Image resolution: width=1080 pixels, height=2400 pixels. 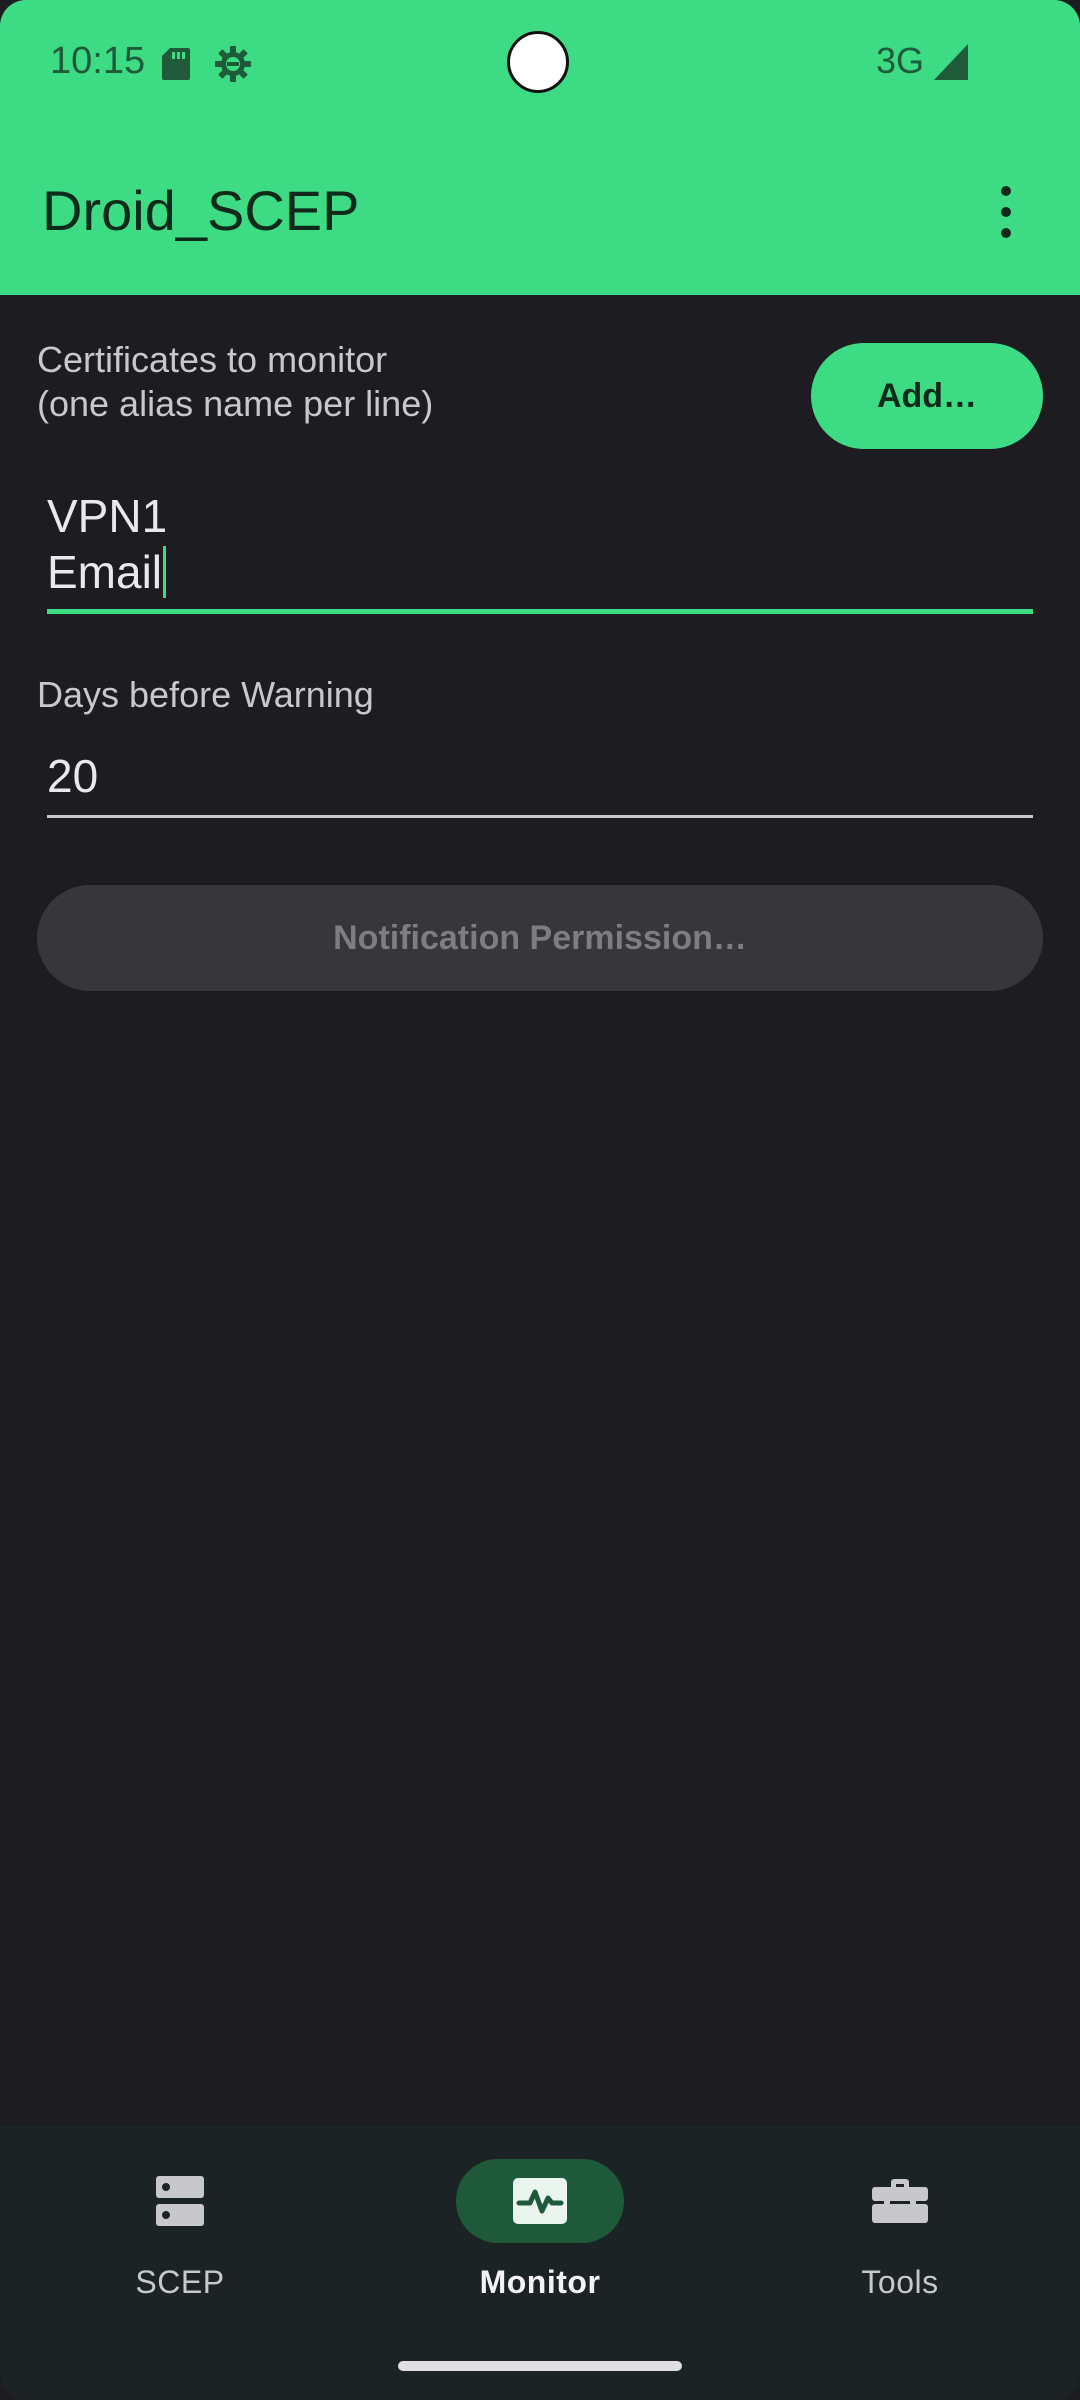 I want to click on server-icon, so click(x=180, y=2201).